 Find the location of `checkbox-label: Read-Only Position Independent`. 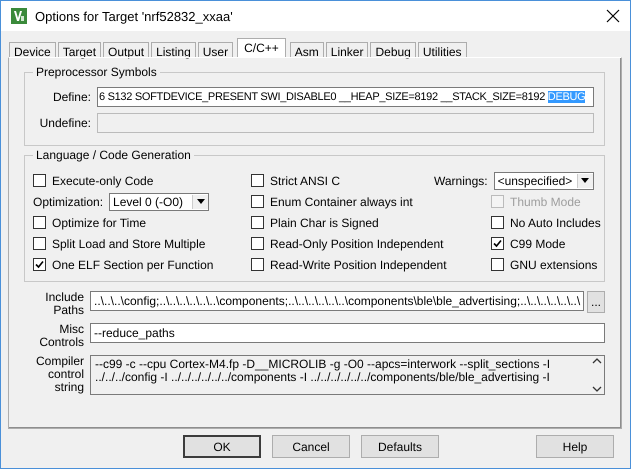

checkbox-label: Read-Only Position Independent is located at coordinates (357, 243).